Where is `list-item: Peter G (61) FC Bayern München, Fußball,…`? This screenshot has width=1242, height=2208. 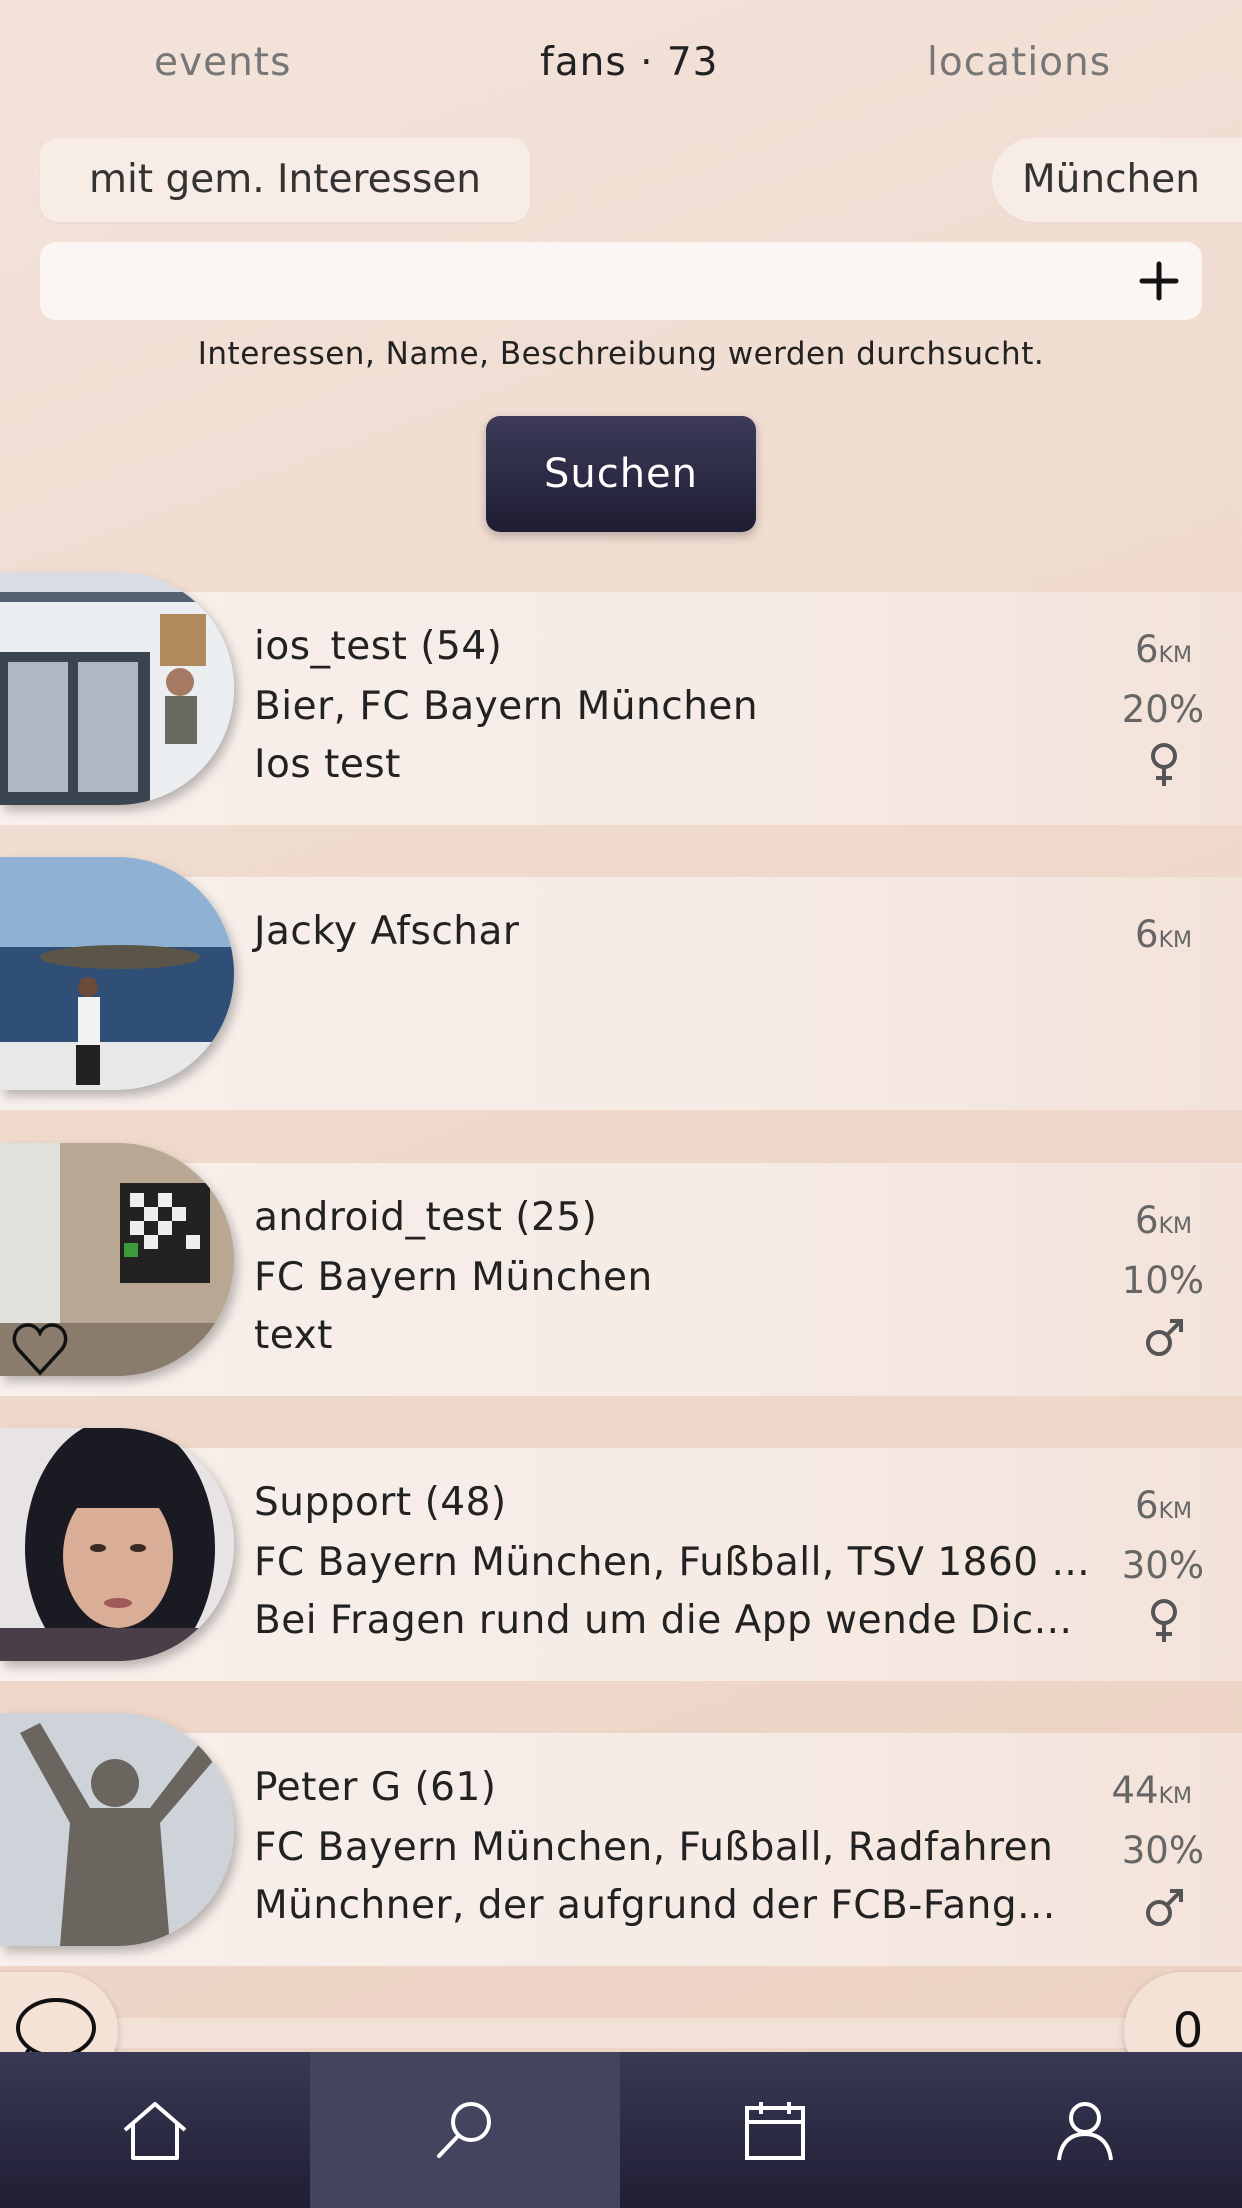
list-item: Peter G (61) FC Bayern München, Fußball,… is located at coordinates (621, 1839).